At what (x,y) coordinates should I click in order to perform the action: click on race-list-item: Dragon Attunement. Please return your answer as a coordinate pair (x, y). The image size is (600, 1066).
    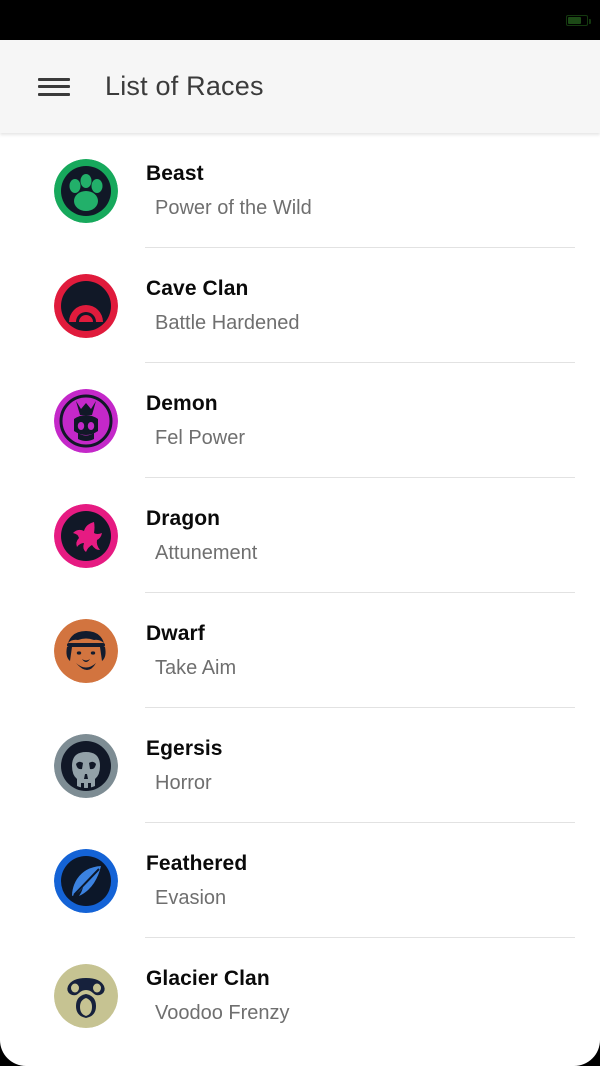
    Looking at the image, I should click on (300, 535).